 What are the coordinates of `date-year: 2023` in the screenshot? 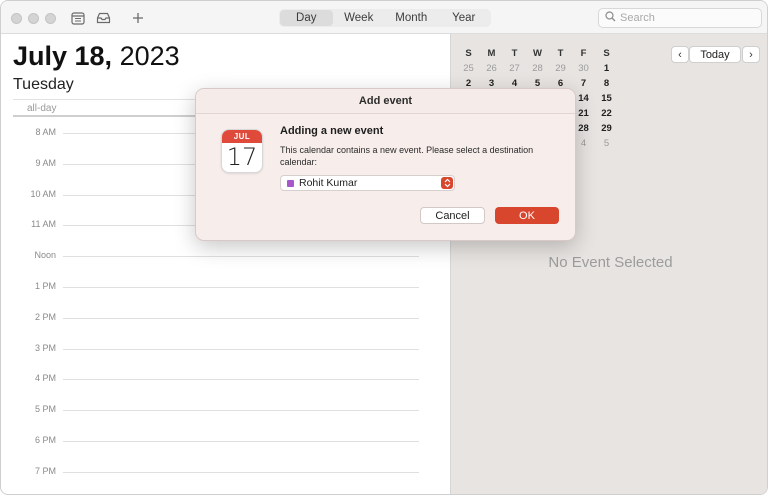 It's located at (149, 56).